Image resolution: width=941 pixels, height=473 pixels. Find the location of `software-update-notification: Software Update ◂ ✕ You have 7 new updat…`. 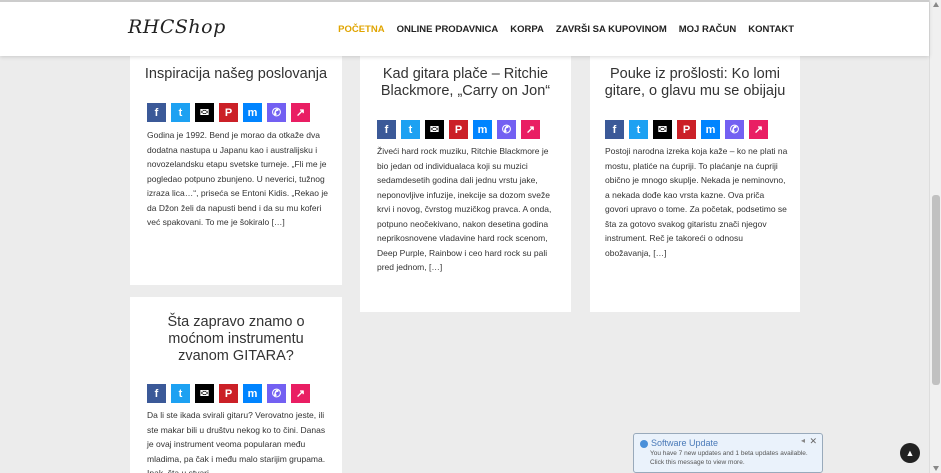

software-update-notification: Software Update ◂ ✕ You have 7 new updat… is located at coordinates (728, 453).